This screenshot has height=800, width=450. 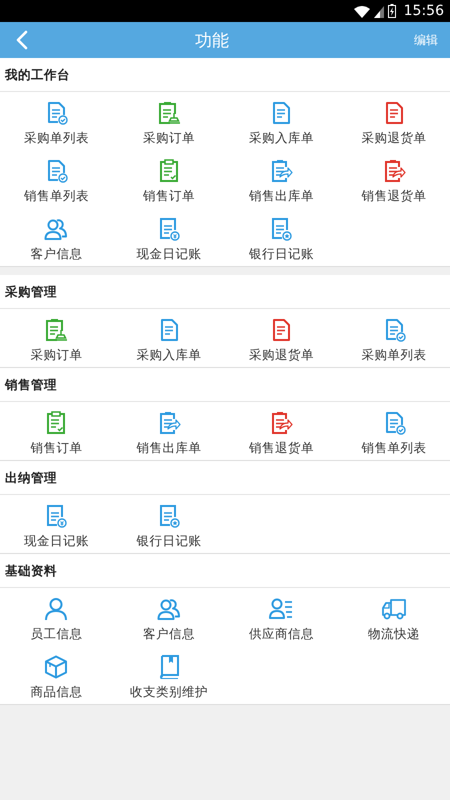 What do you see at coordinates (424, 11) in the screenshot?
I see `status-time: 15:56` at bounding box center [424, 11].